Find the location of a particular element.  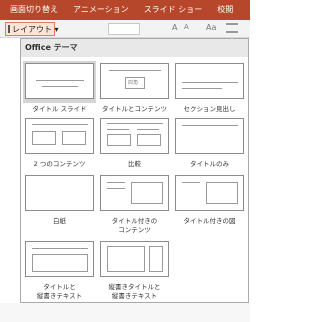

layout-content-with-caption is located at coordinates (134, 194).